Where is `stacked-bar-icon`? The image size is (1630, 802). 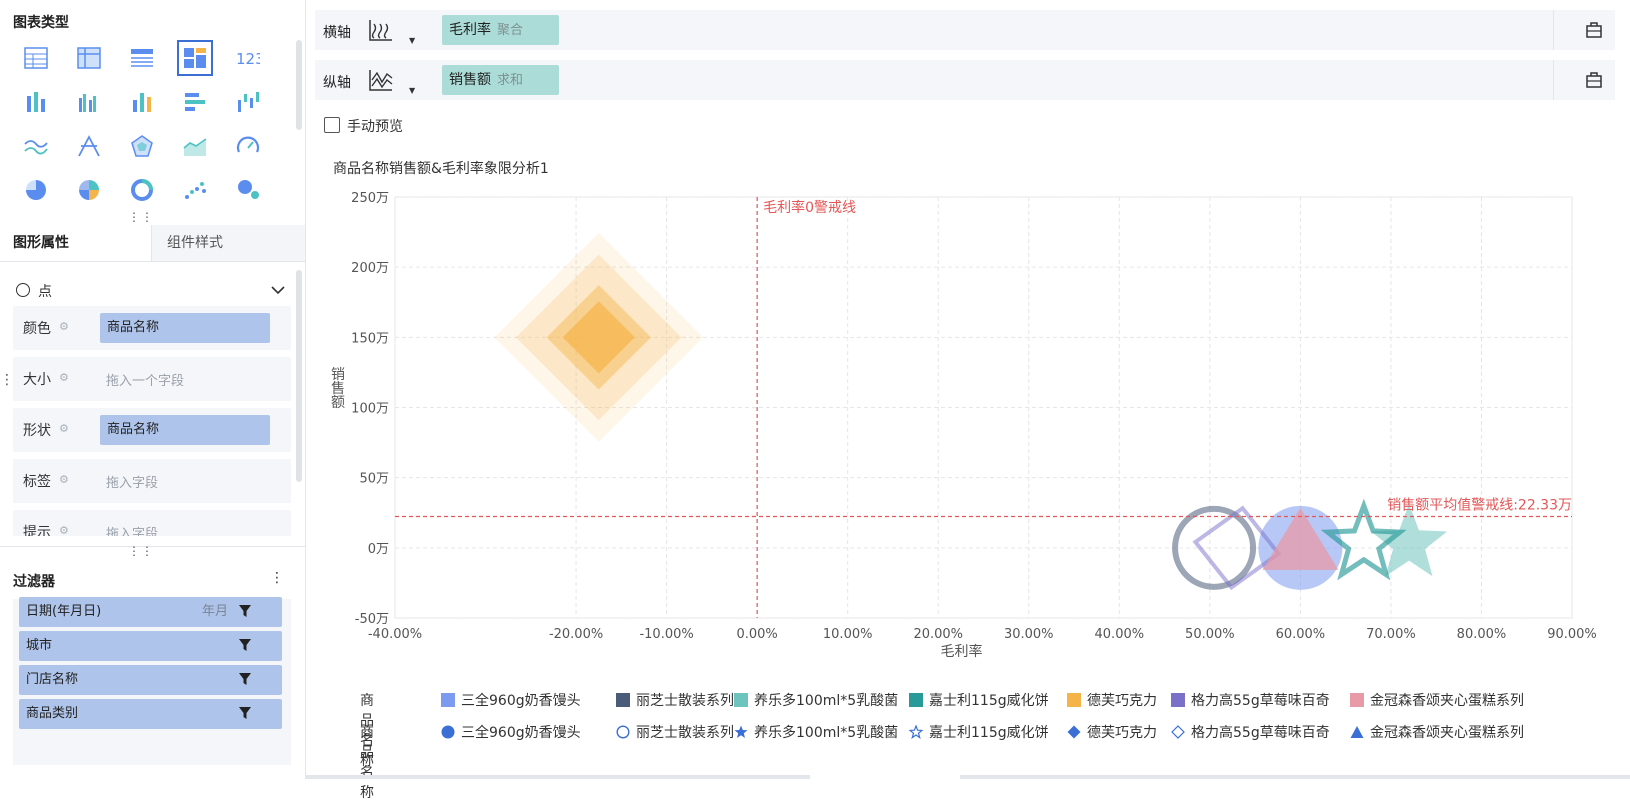 stacked-bar-icon is located at coordinates (36, 102).